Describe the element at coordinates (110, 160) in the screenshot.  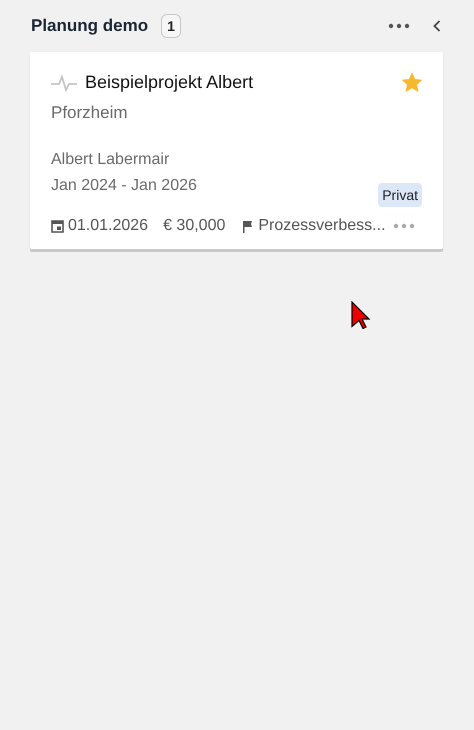
I see `owner-text: Albert Labermair` at that location.